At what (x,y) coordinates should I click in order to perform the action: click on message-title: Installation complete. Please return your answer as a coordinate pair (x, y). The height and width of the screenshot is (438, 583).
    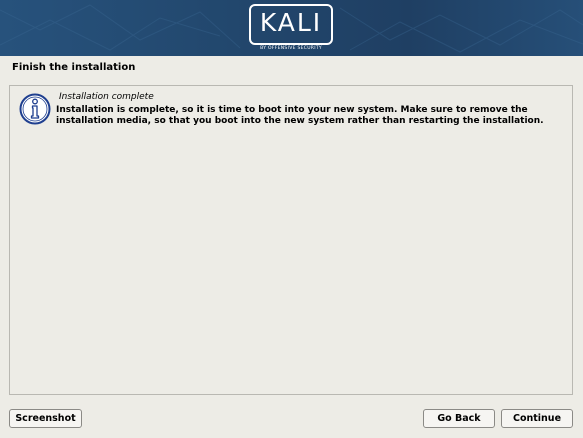
    Looking at the image, I should click on (106, 97).